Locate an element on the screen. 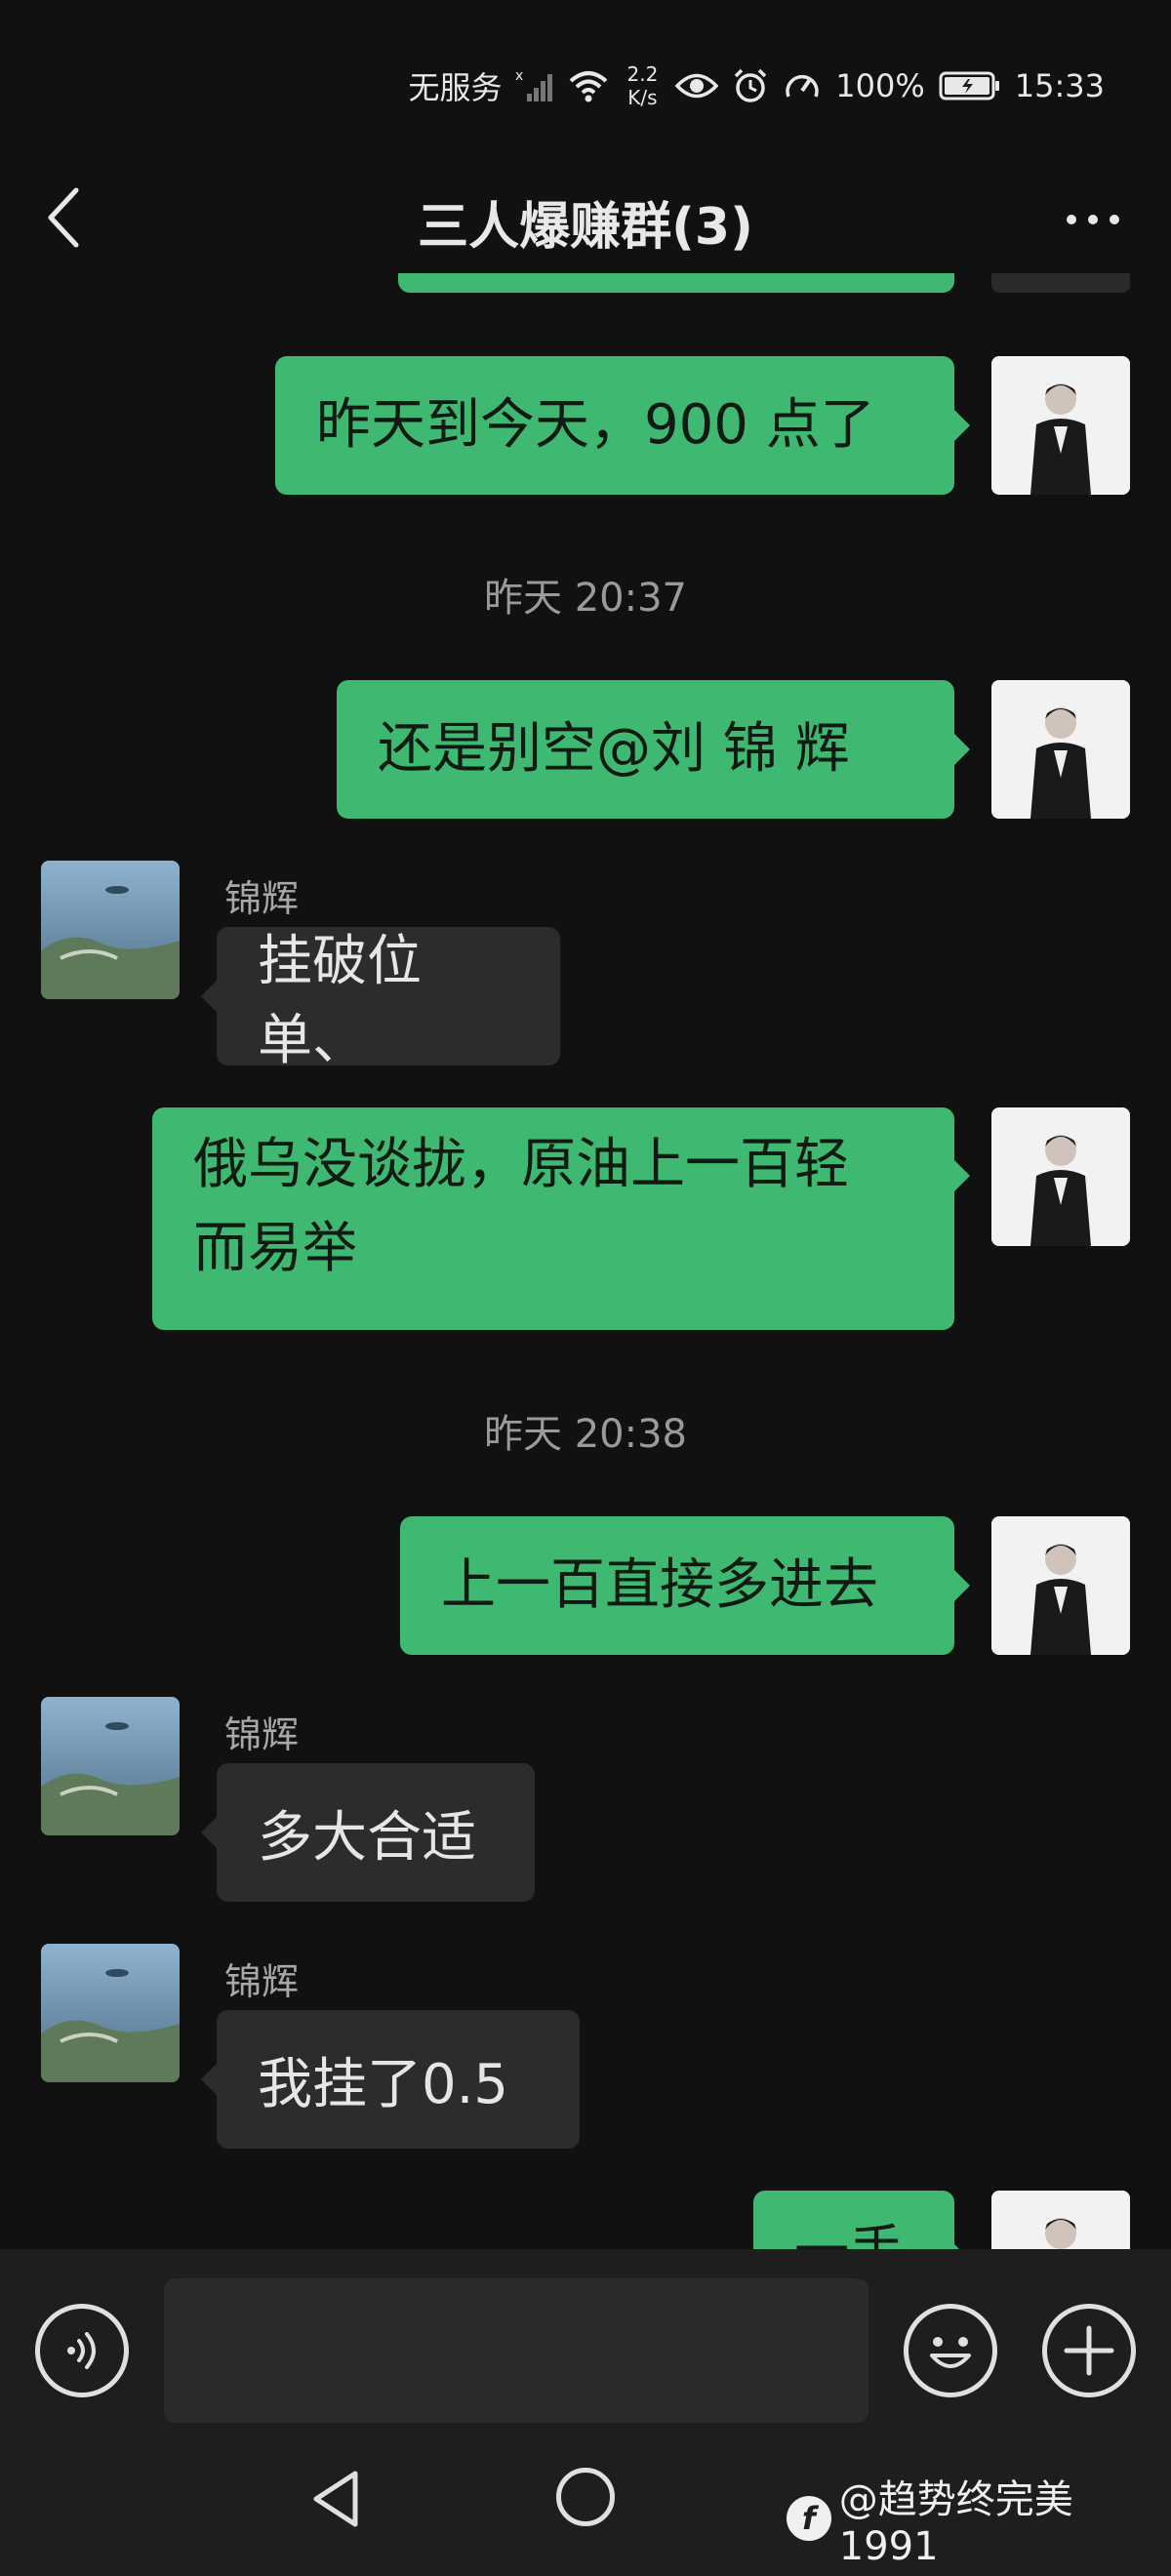 The image size is (1171, 2576). voice-icon is located at coordinates (81, 2350).